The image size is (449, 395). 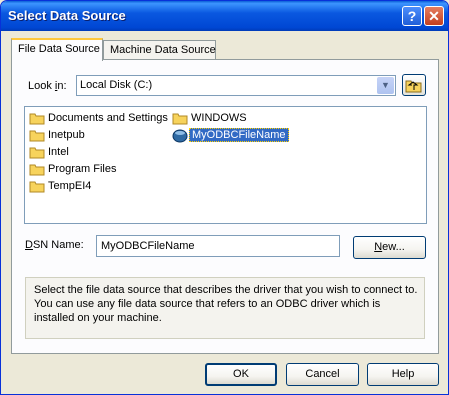 I want to click on ok-button: OK, so click(x=241, y=374).